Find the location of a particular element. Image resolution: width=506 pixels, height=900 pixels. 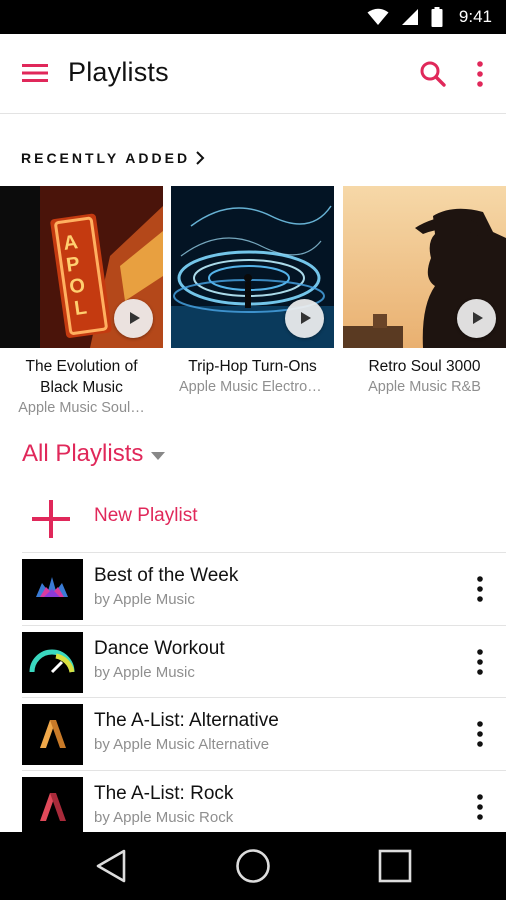

overflow-menu-button is located at coordinates (480, 74).